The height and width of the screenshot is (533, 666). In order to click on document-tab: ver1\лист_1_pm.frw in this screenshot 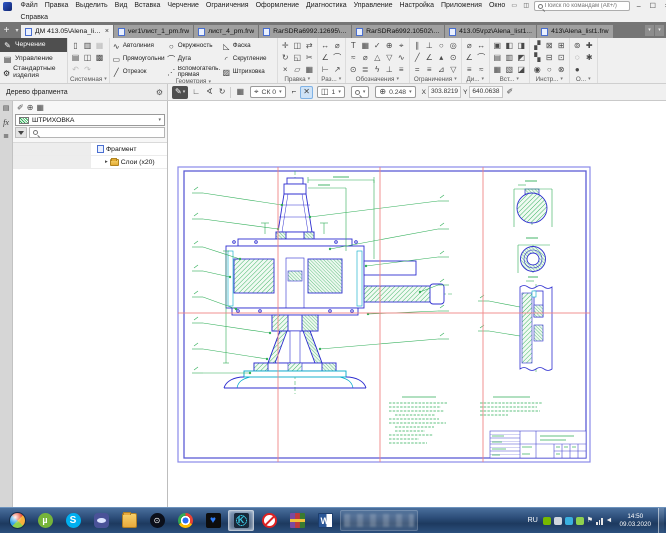, I will do `click(154, 31)`.